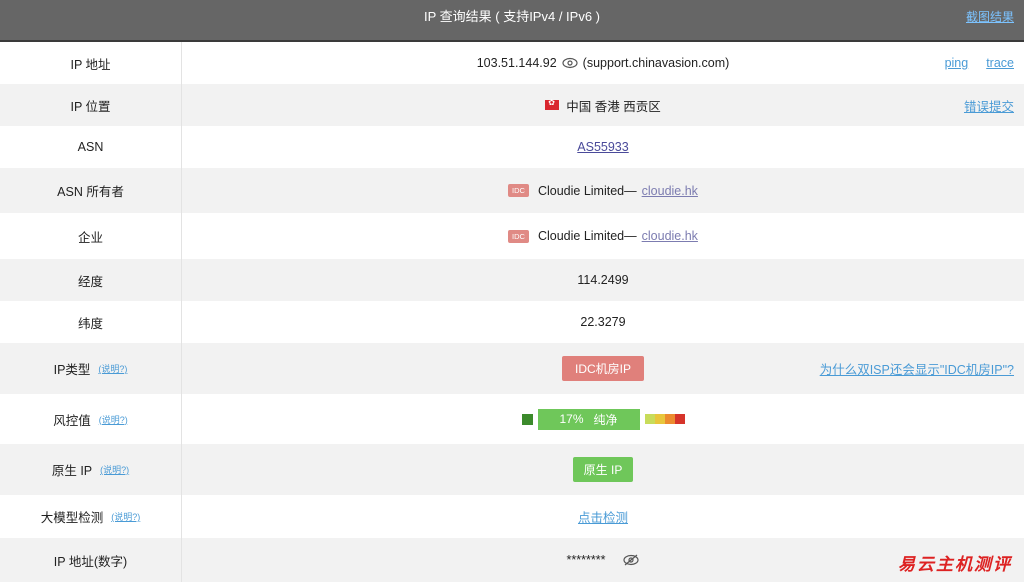 The image size is (1024, 582). I want to click on why-idc-link: 为什么双ISP还会显示"IDC机房IP"?, so click(917, 368).